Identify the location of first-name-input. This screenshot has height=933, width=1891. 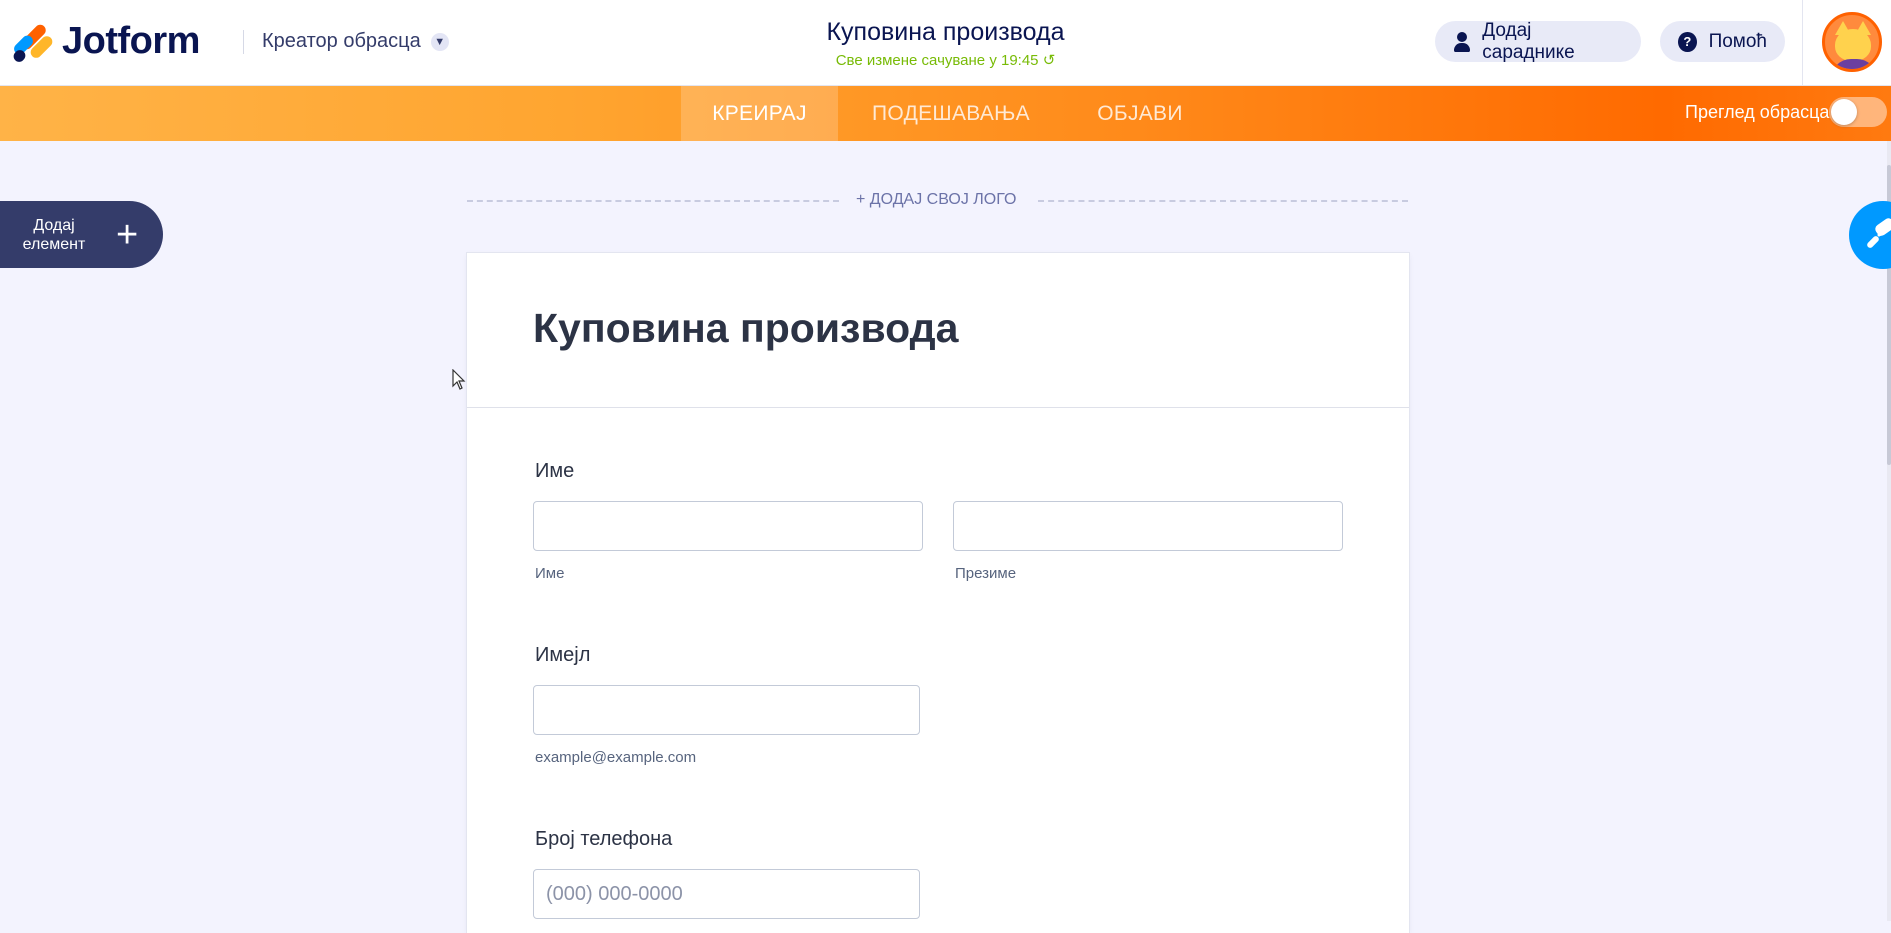
(728, 526).